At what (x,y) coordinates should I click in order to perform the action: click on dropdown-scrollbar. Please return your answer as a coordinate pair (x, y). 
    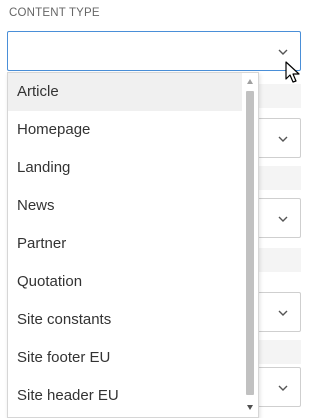
    Looking at the image, I should click on (250, 245).